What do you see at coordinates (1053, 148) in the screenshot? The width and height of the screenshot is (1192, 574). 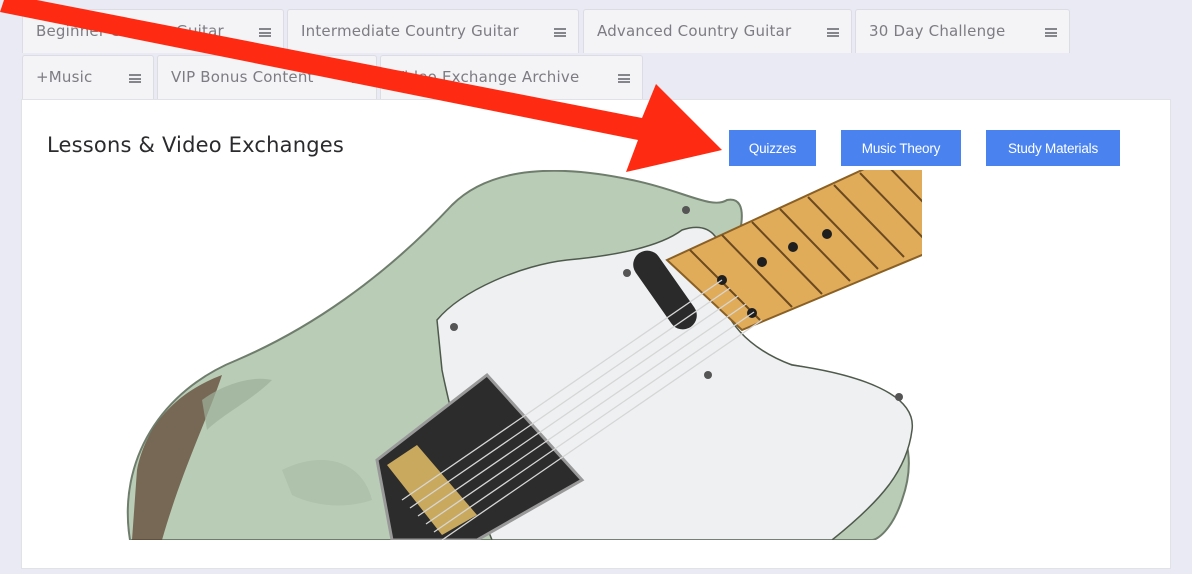 I see `study-materials-button: Study Materials` at bounding box center [1053, 148].